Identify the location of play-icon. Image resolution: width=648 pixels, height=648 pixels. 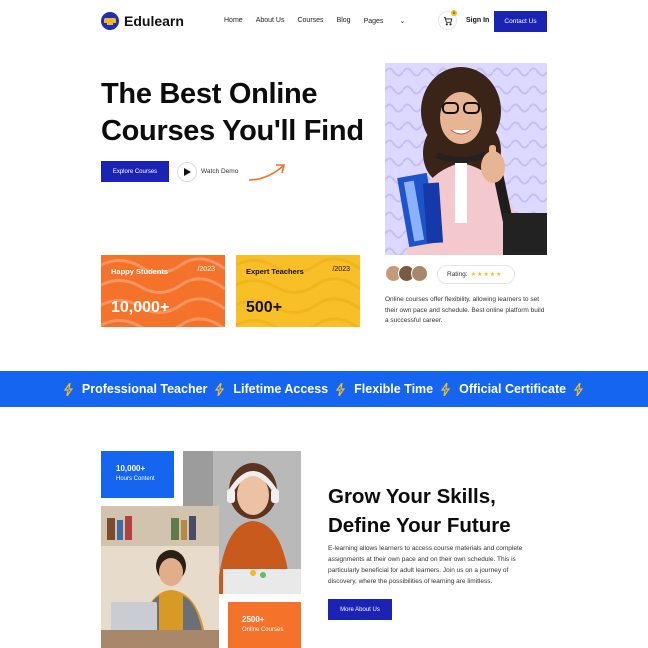
(187, 172).